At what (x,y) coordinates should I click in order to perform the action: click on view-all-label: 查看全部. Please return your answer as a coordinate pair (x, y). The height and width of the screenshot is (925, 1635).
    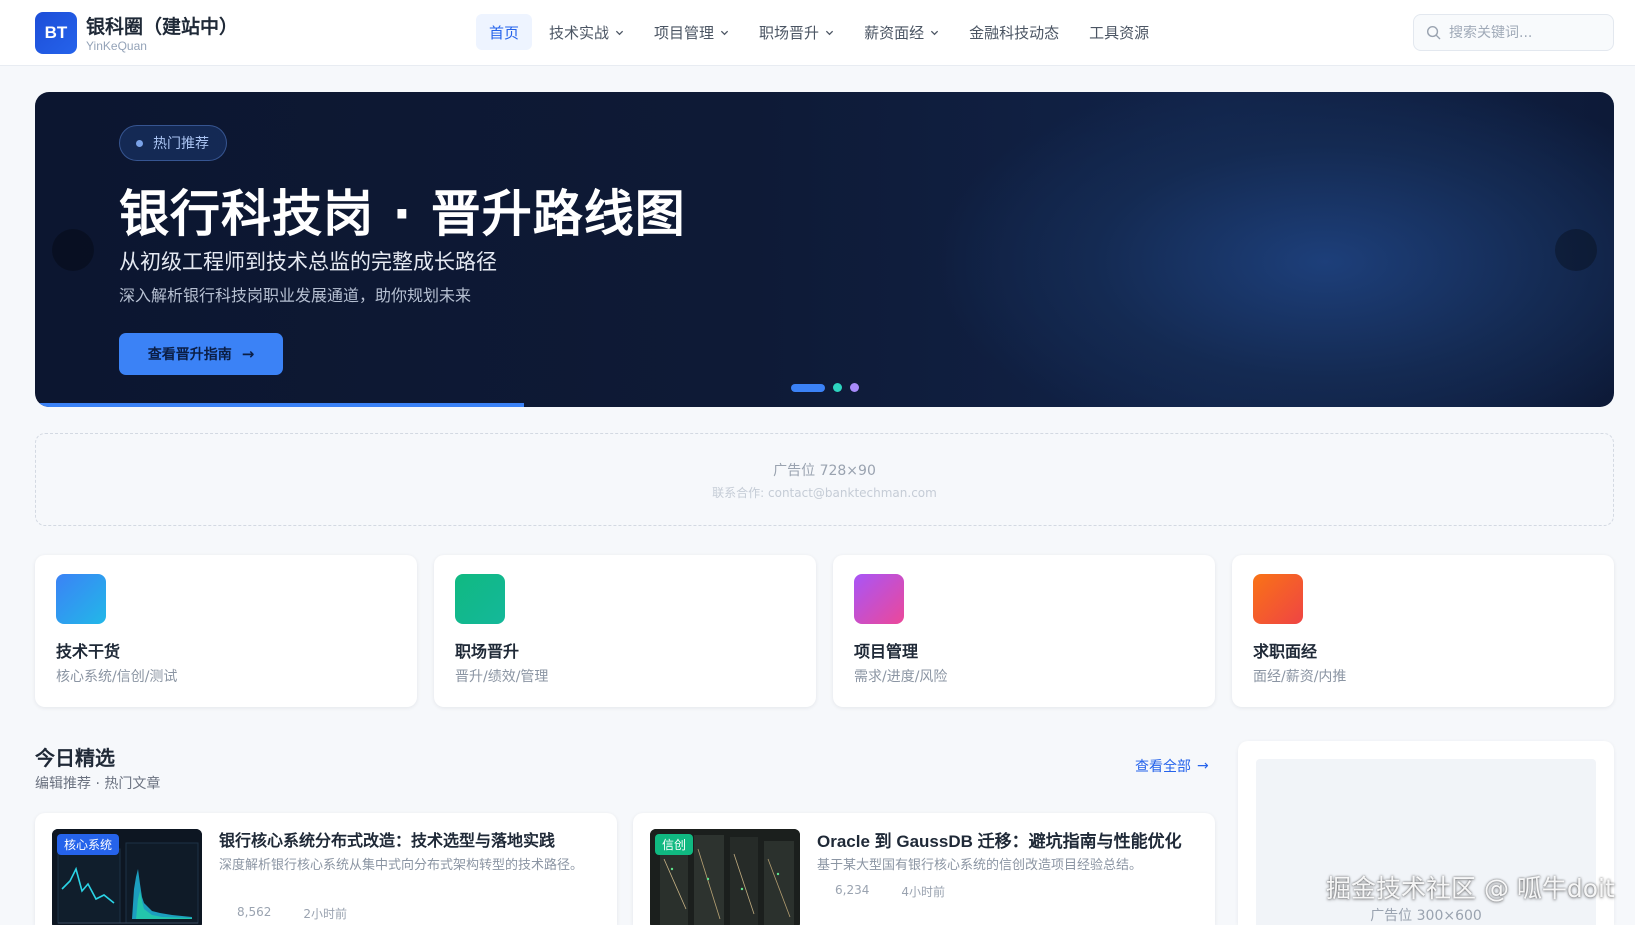
    Looking at the image, I should click on (1163, 767).